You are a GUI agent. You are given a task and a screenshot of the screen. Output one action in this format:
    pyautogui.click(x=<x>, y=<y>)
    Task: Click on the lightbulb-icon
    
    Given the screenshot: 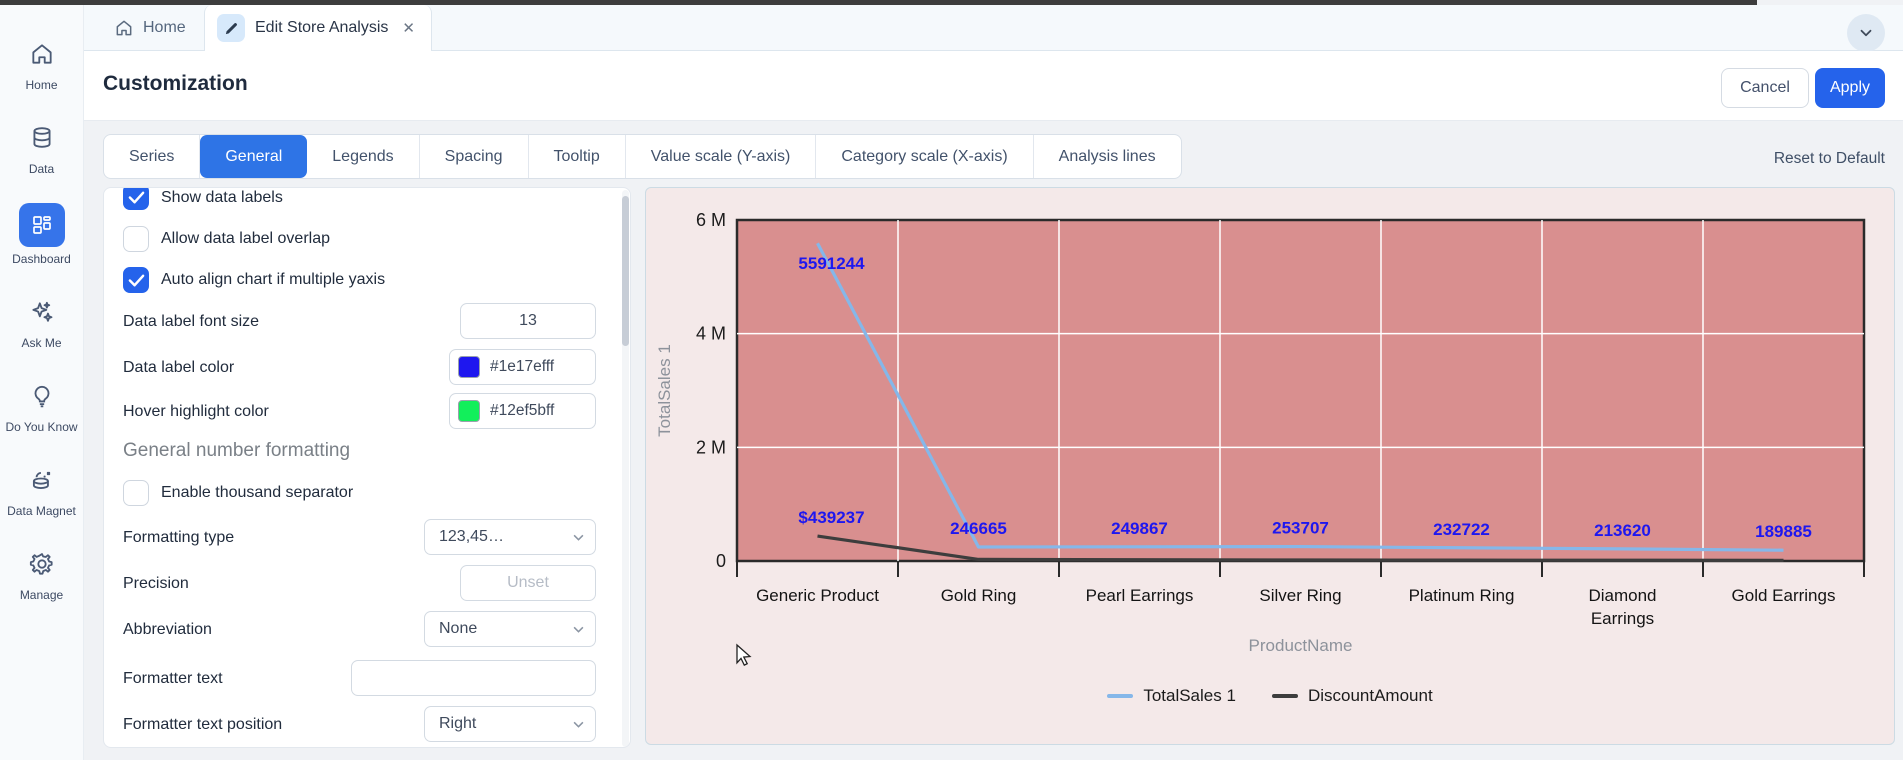 What is the action you would take?
    pyautogui.click(x=42, y=396)
    